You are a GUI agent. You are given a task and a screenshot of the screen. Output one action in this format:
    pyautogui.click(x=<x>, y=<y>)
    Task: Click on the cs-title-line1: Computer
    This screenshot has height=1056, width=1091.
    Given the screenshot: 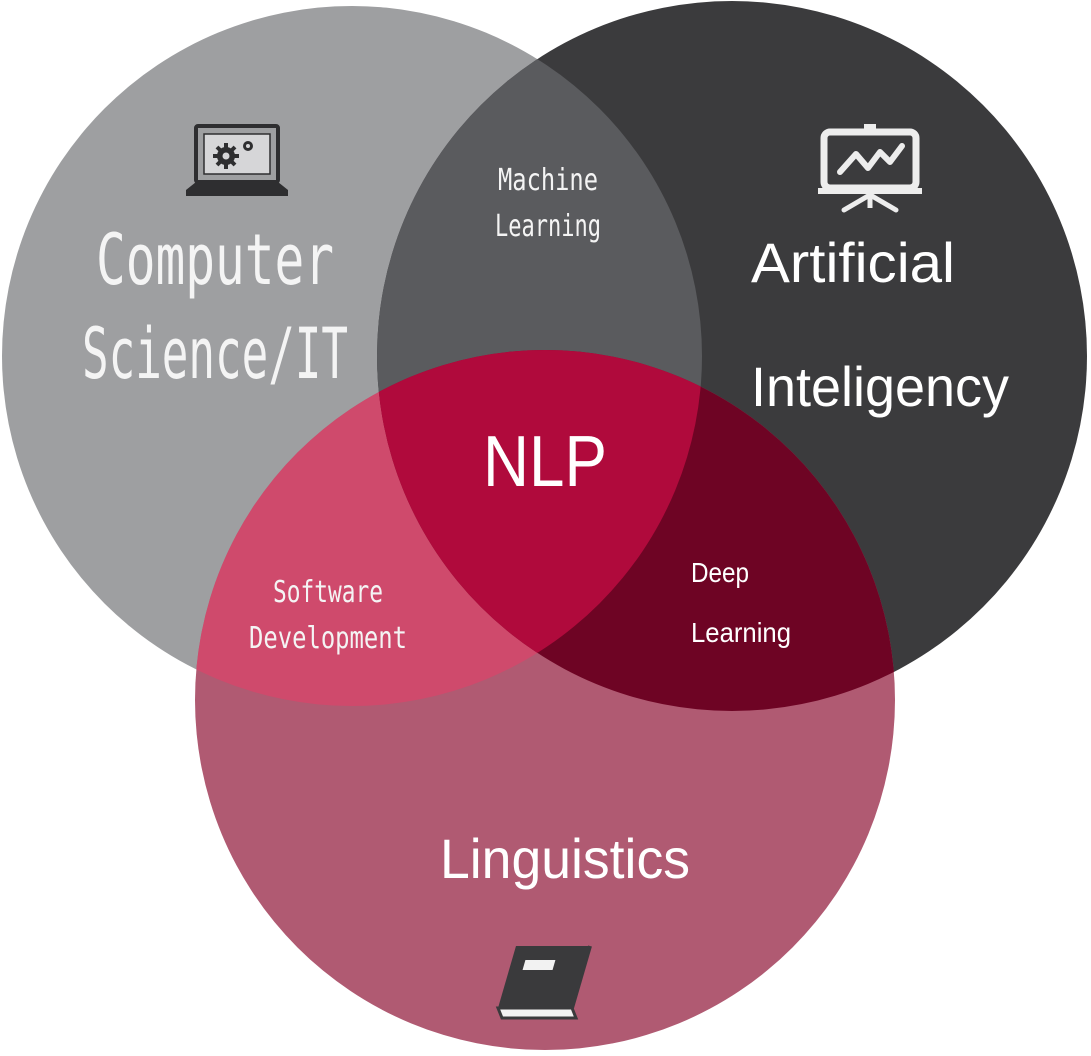 What is the action you would take?
    pyautogui.click(x=215, y=260)
    